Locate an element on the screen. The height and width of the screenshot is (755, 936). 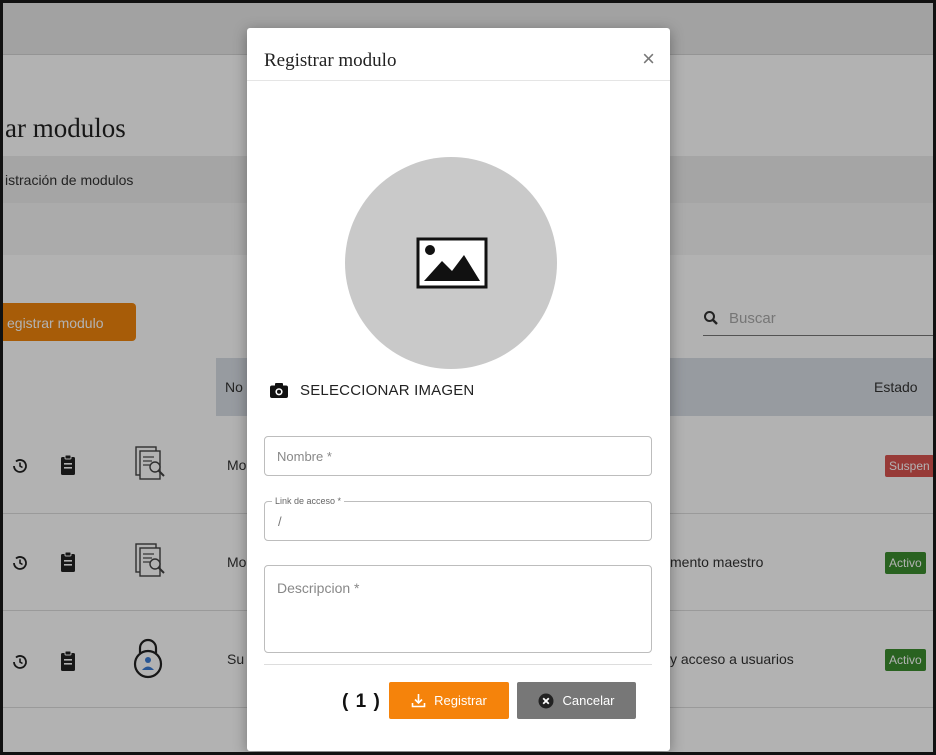
cancel-circle-icon is located at coordinates (546, 700).